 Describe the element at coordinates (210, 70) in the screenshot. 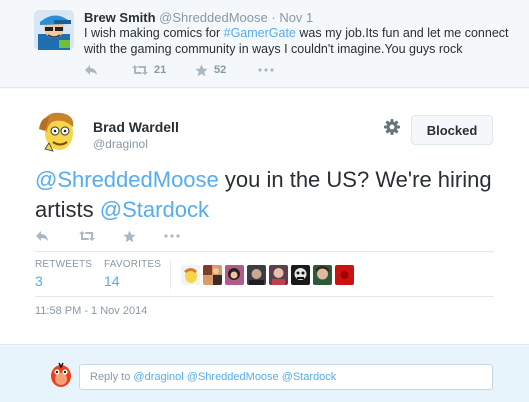

I see `parent-favorite-button: 52` at that location.